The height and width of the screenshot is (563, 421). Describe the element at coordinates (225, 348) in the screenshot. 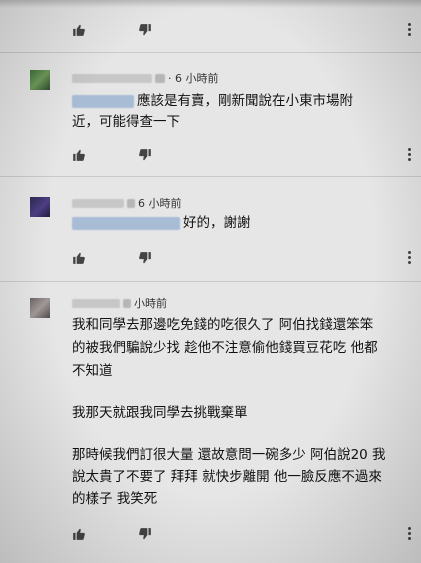

I see `comment-text: 的被我們騙說少找 趁他不注意偷他錢買豆花吃 他都` at that location.